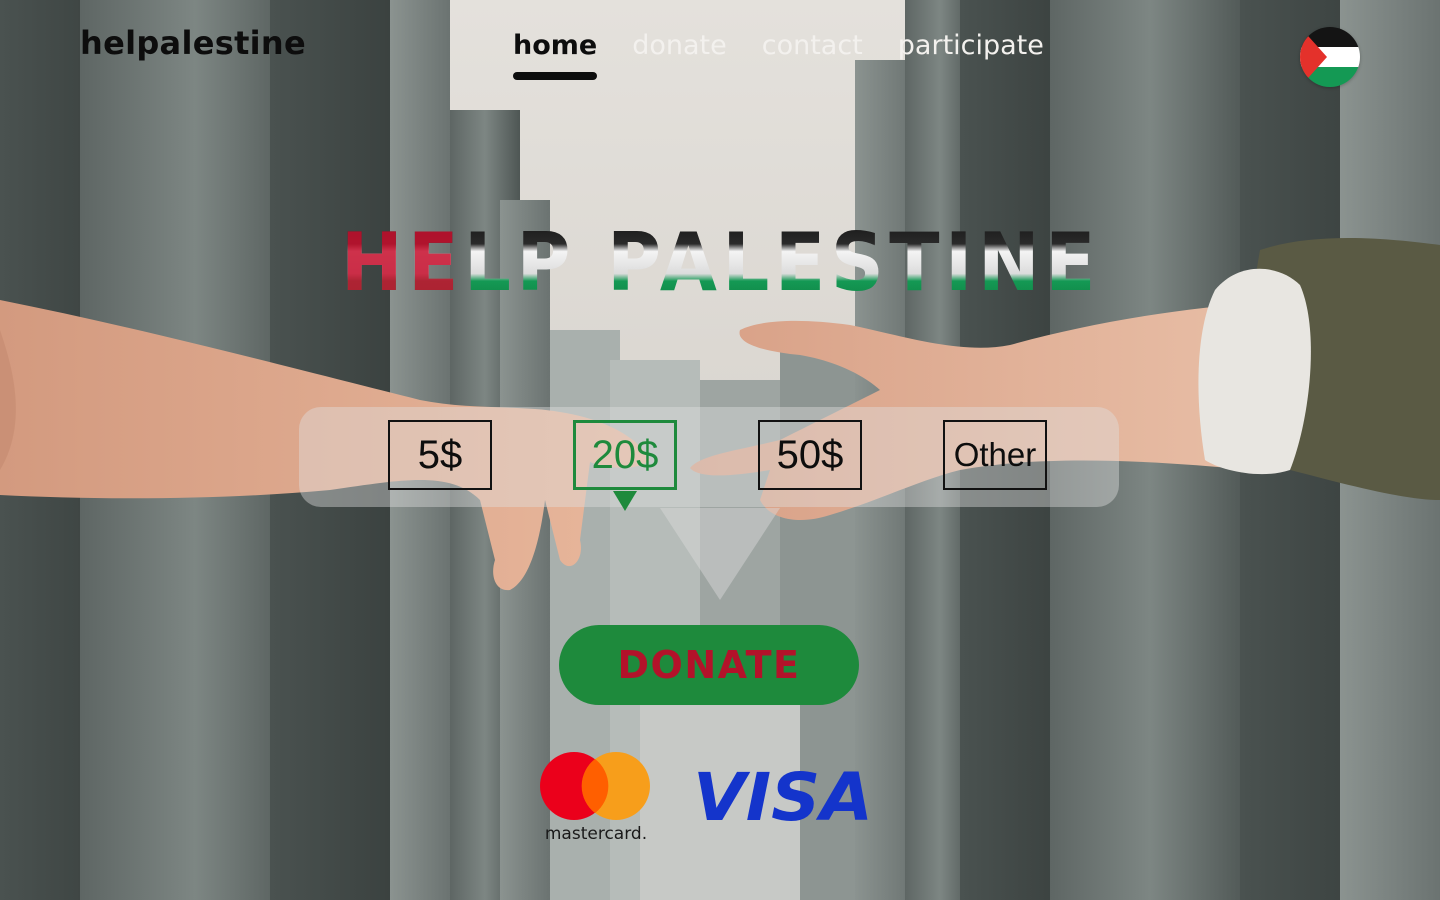 The height and width of the screenshot is (900, 1440). What do you see at coordinates (440, 455) in the screenshot?
I see `amount-option-5: 5$` at bounding box center [440, 455].